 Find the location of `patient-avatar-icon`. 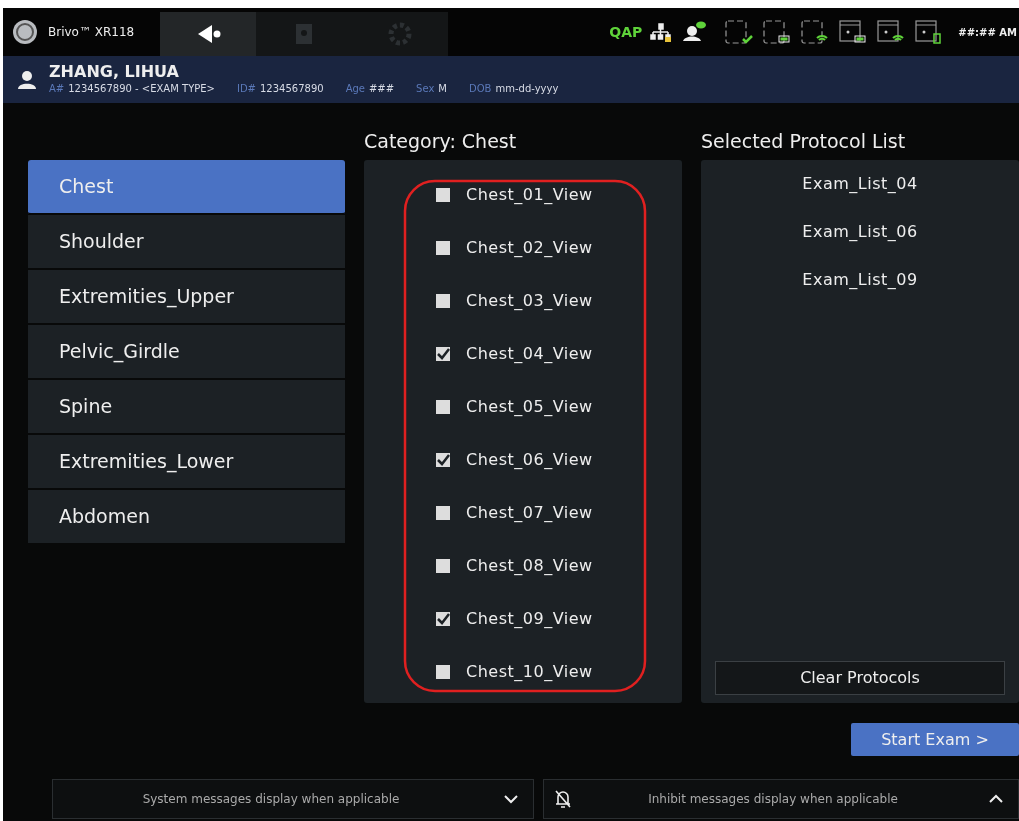

patient-avatar-icon is located at coordinates (27, 79).